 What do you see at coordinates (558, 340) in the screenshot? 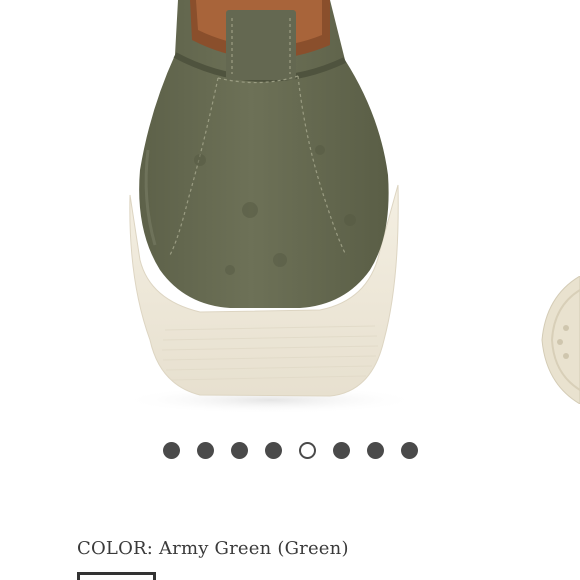
I see `next-slide-preview` at bounding box center [558, 340].